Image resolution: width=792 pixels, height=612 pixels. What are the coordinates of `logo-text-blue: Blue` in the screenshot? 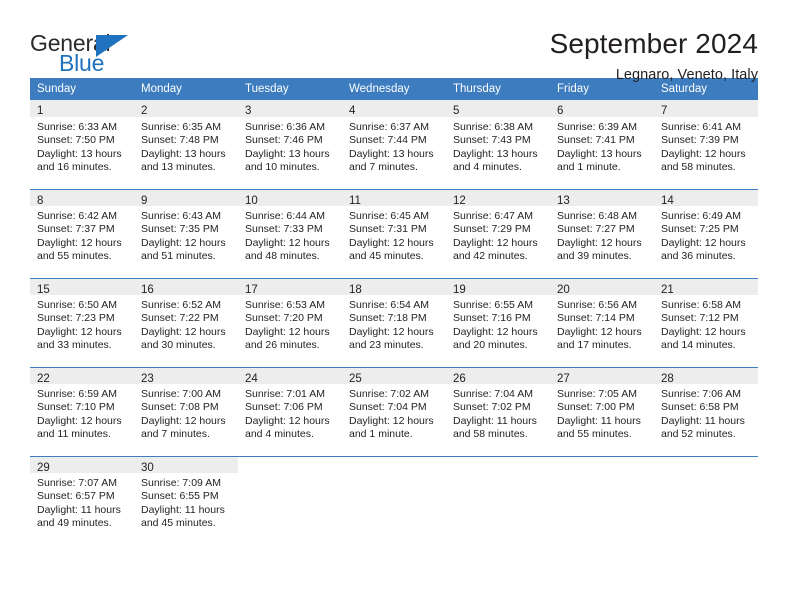 It's located at (82, 63).